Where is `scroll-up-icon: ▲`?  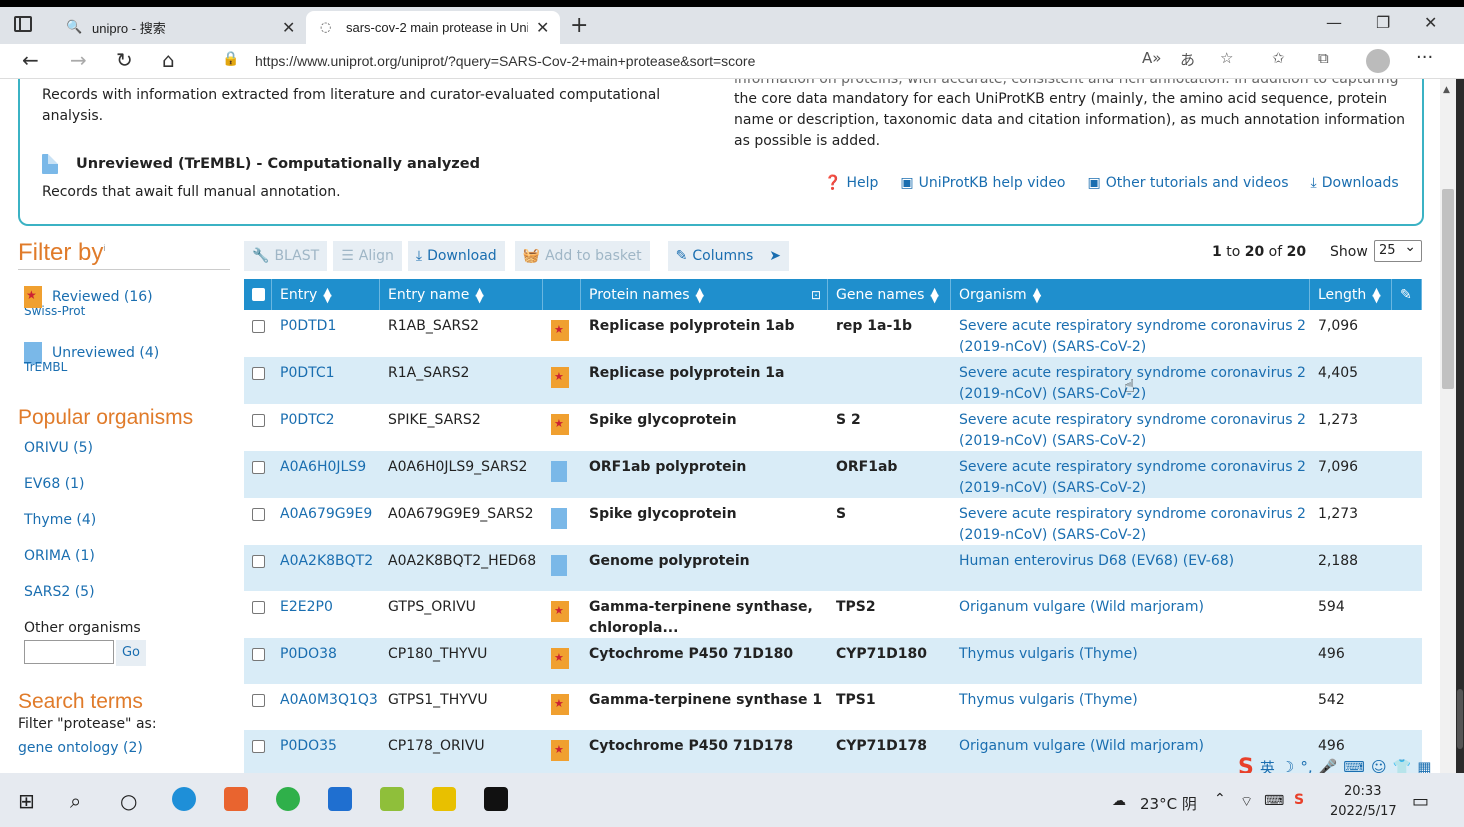 scroll-up-icon: ▲ is located at coordinates (1446, 90).